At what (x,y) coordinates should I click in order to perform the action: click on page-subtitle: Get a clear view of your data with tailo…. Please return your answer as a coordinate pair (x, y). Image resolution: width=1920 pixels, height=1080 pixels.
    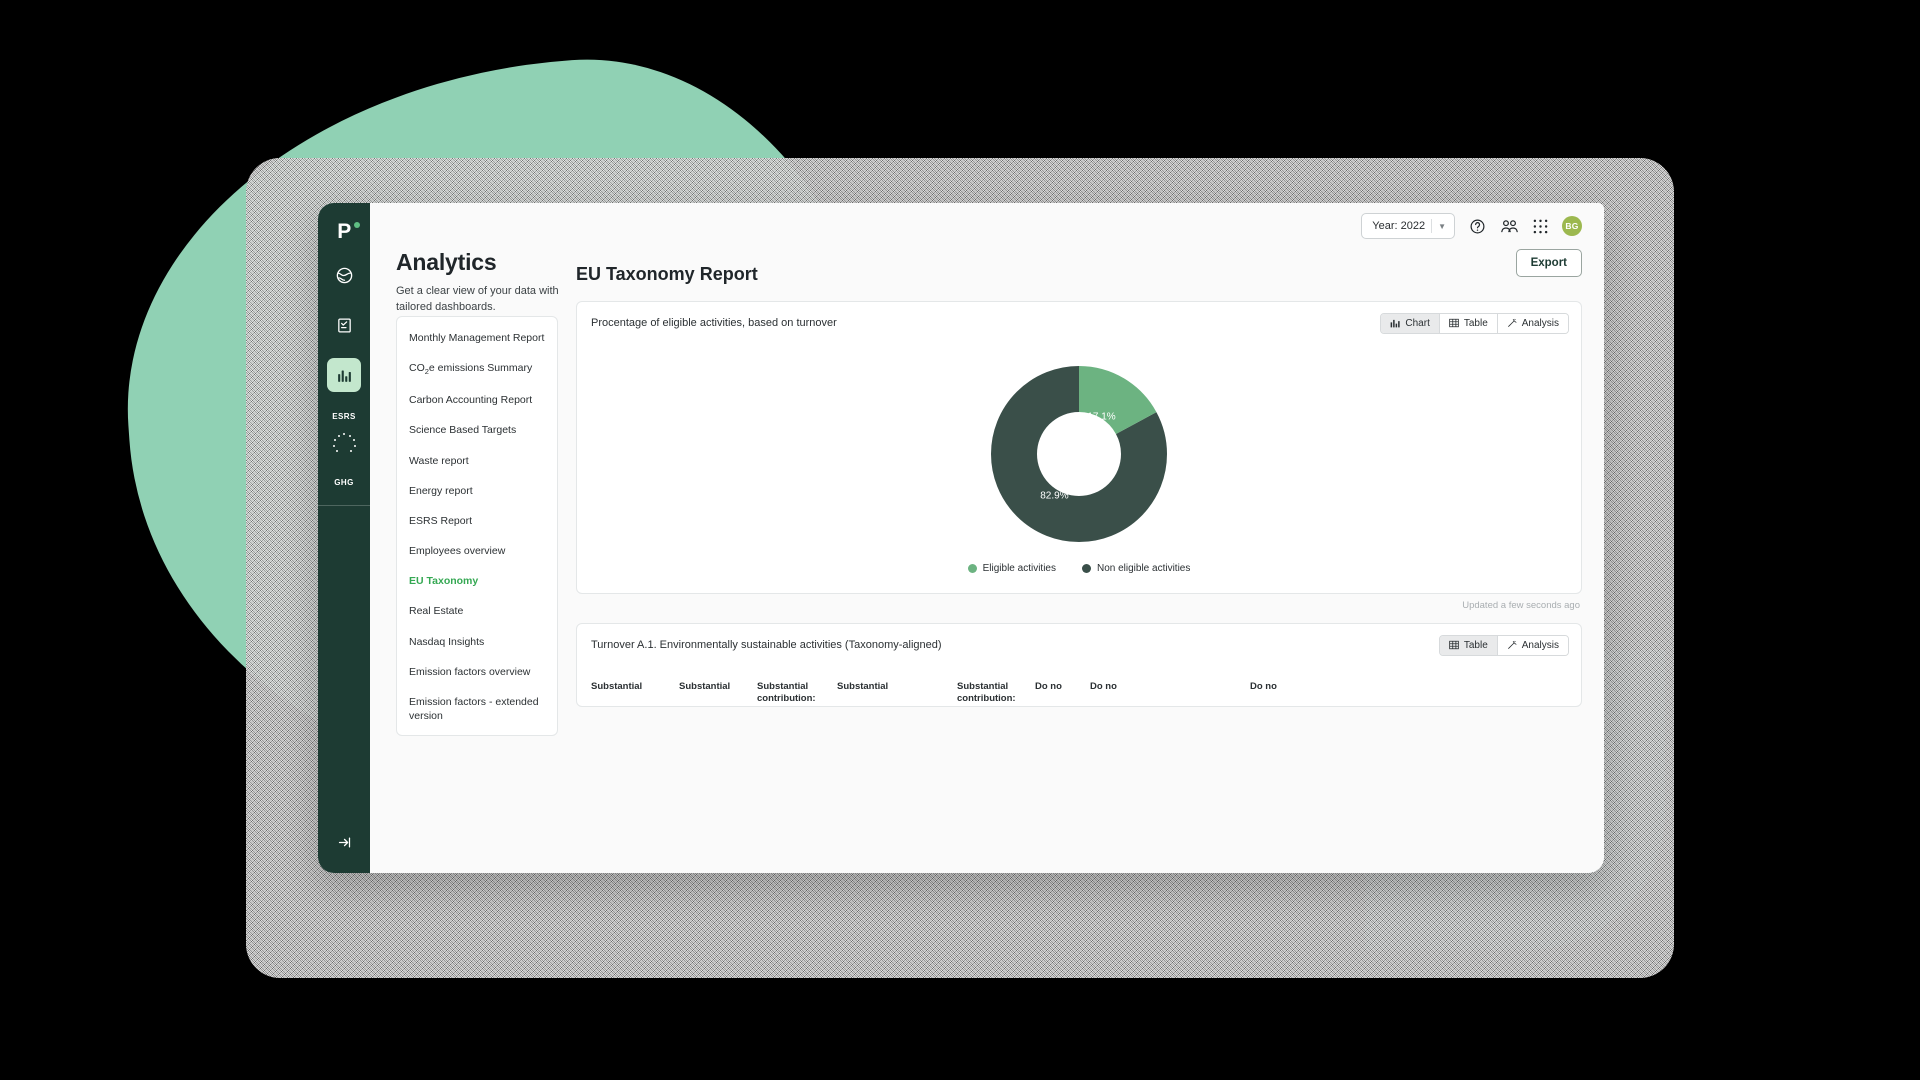
    Looking at the image, I should click on (477, 299).